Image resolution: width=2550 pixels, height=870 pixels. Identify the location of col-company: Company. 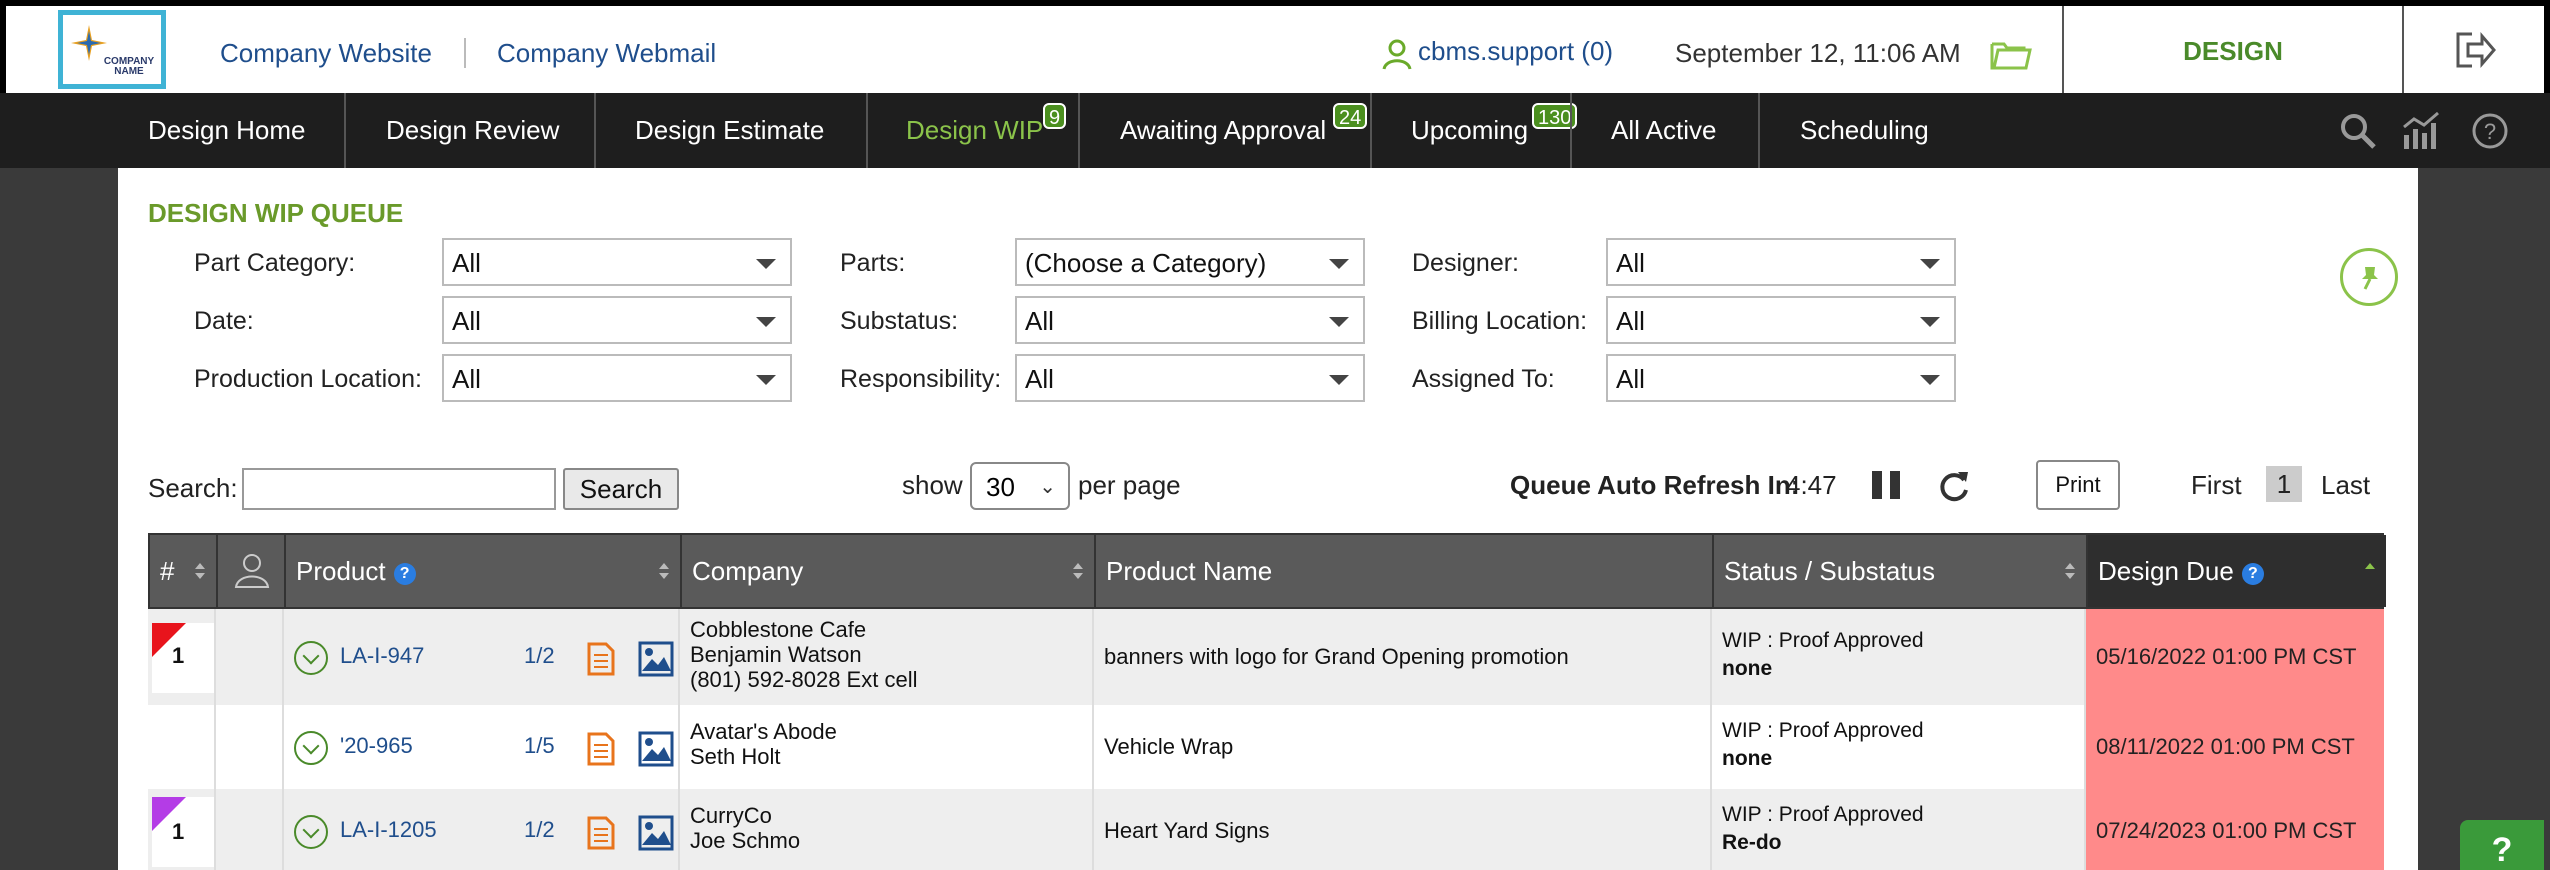
(889, 571).